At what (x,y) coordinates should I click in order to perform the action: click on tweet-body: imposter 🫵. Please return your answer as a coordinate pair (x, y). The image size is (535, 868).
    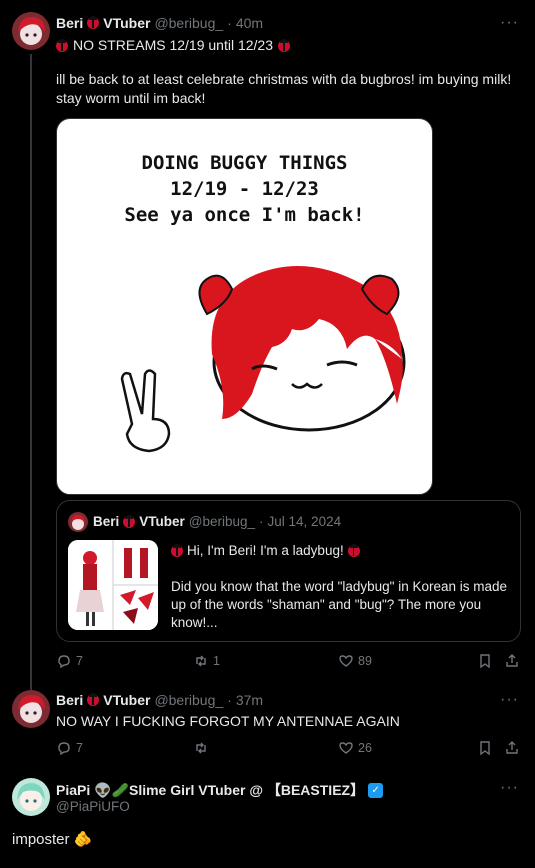
    Looking at the image, I should click on (52, 839).